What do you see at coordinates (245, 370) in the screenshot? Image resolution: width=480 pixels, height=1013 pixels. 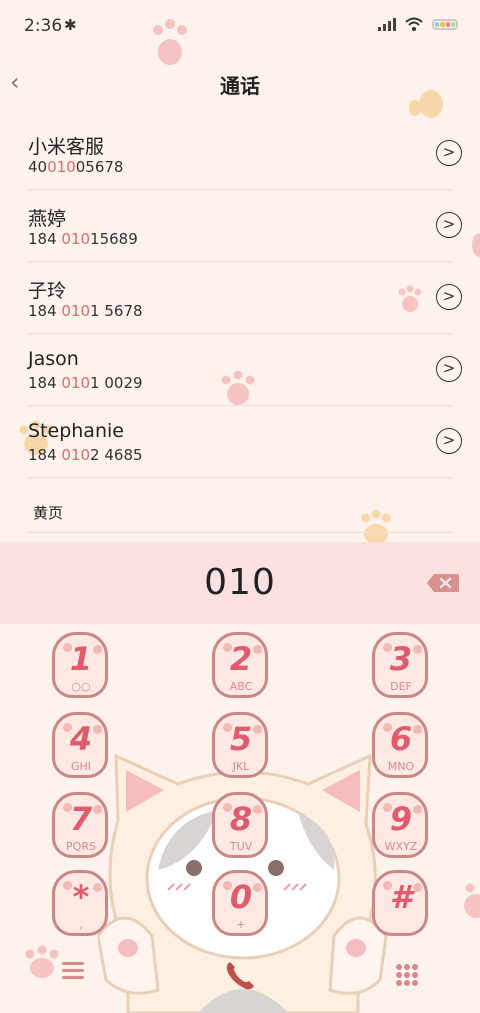 I see `list-item: Jason 184 0101 0029 >` at bounding box center [245, 370].